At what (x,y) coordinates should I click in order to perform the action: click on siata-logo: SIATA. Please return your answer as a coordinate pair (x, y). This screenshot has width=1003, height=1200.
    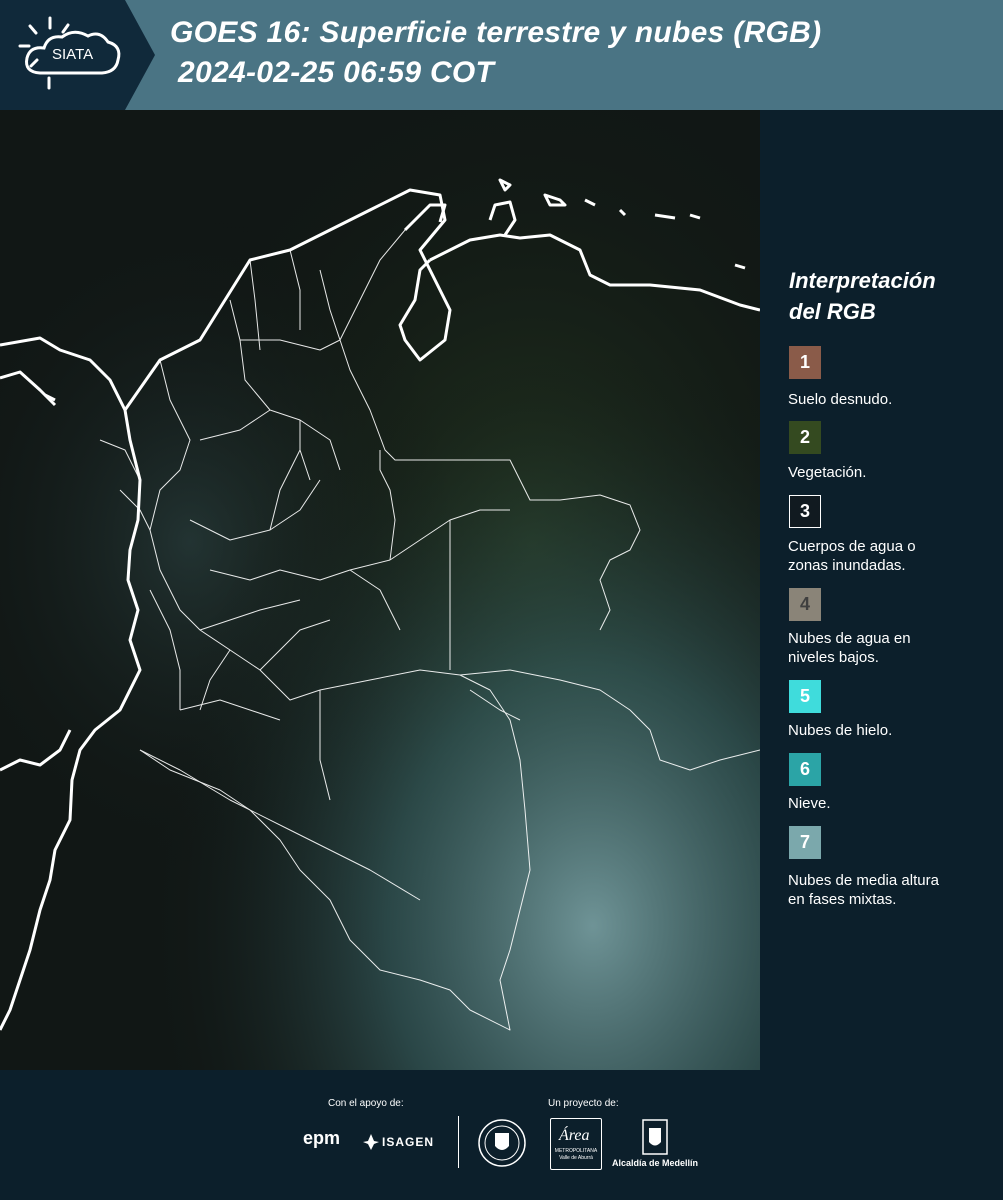
    Looking at the image, I should click on (77, 55).